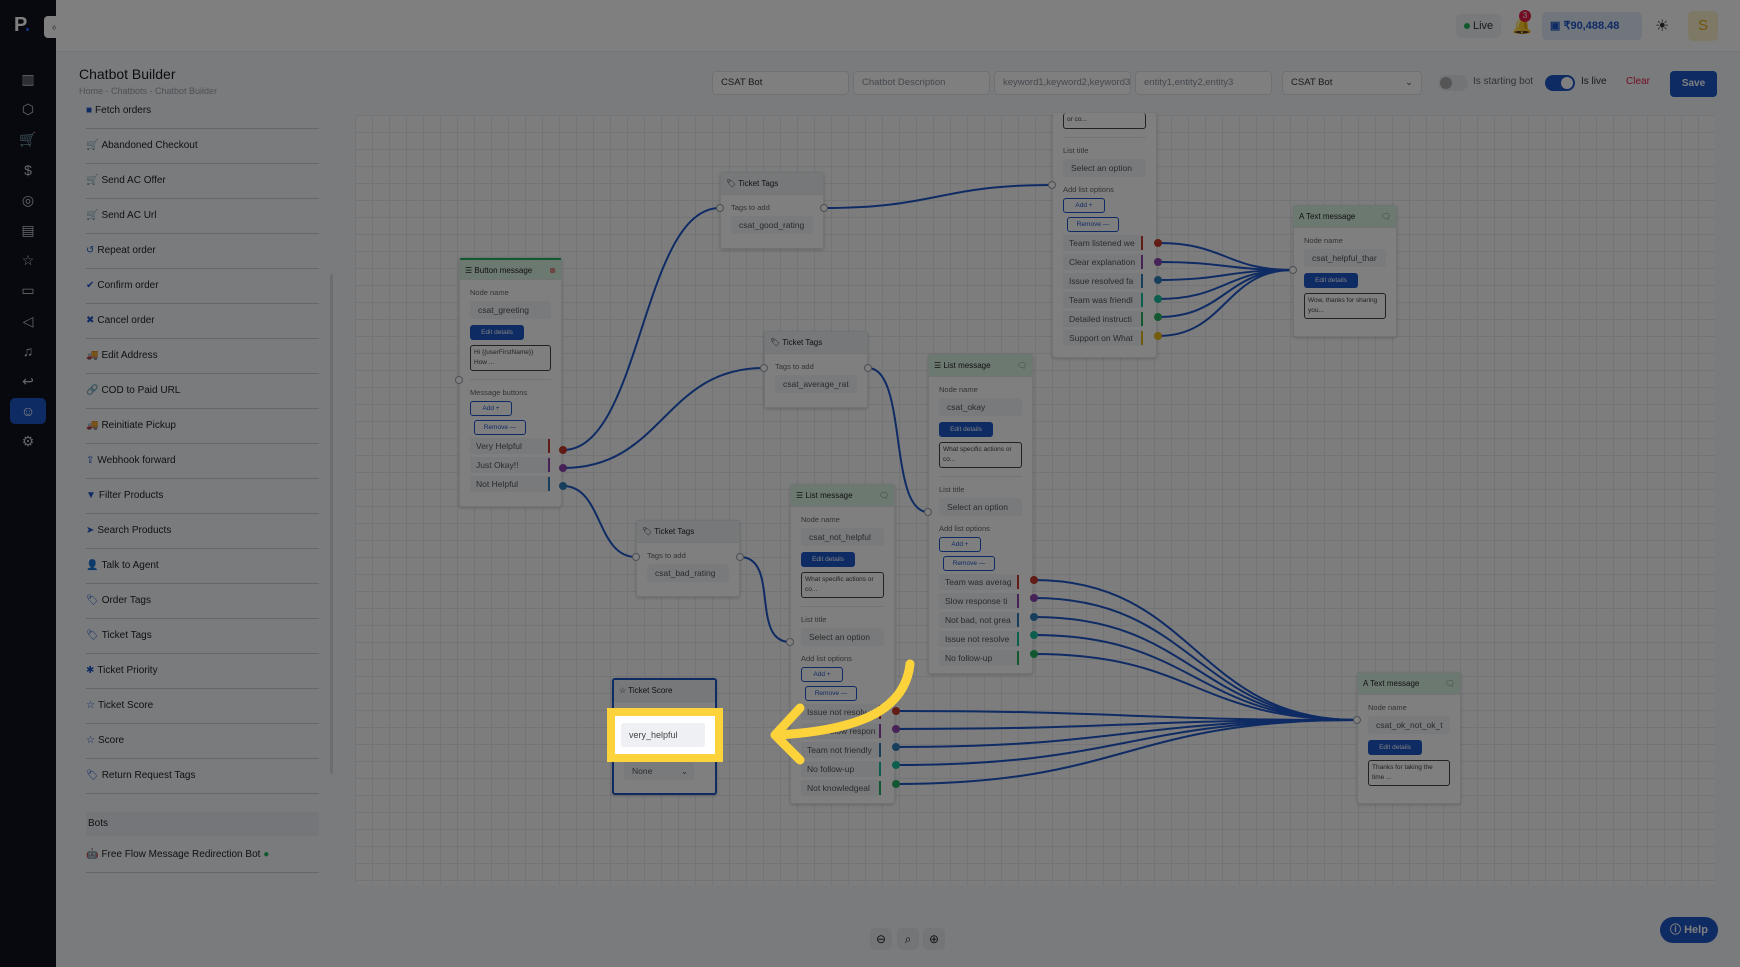  I want to click on tags-field: csat_average_rat, so click(816, 384).